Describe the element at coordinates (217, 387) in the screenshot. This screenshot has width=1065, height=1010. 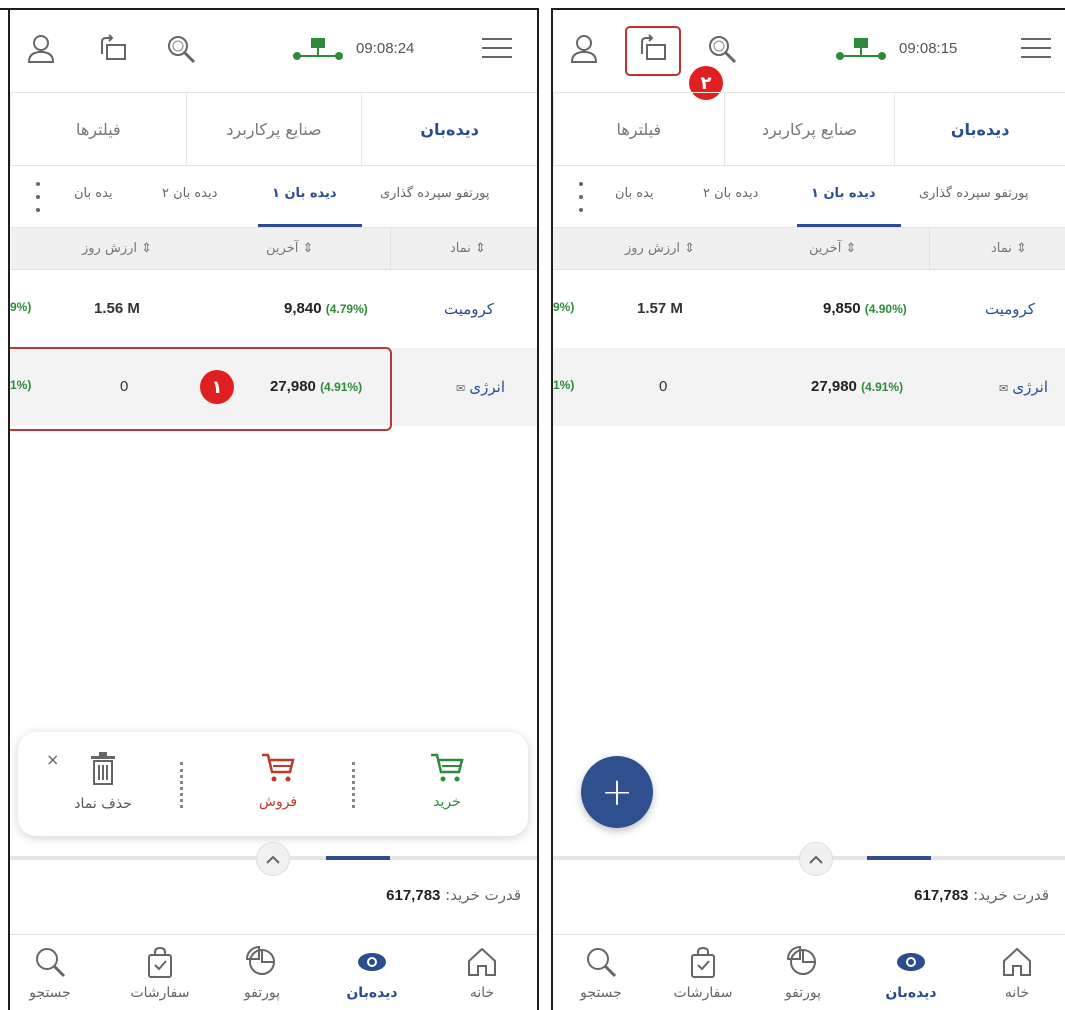
I see `step-badge-1: ۱` at that location.